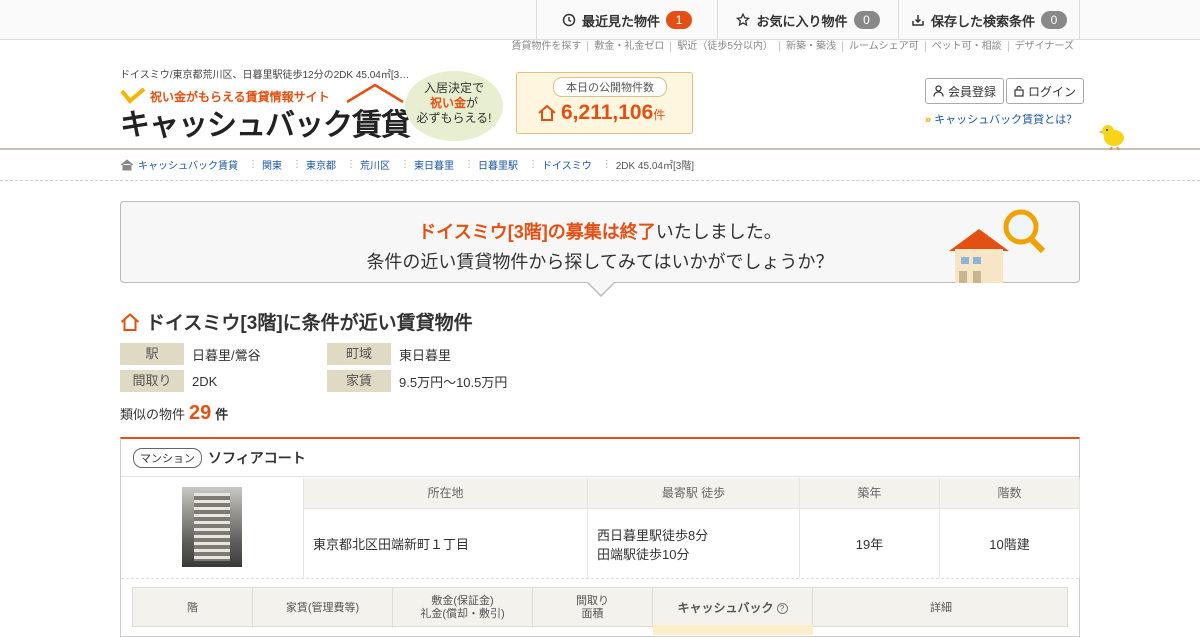  Describe the element at coordinates (453, 382) in the screenshot. I see `condition-value: 9.5万円～10.5万円` at that location.